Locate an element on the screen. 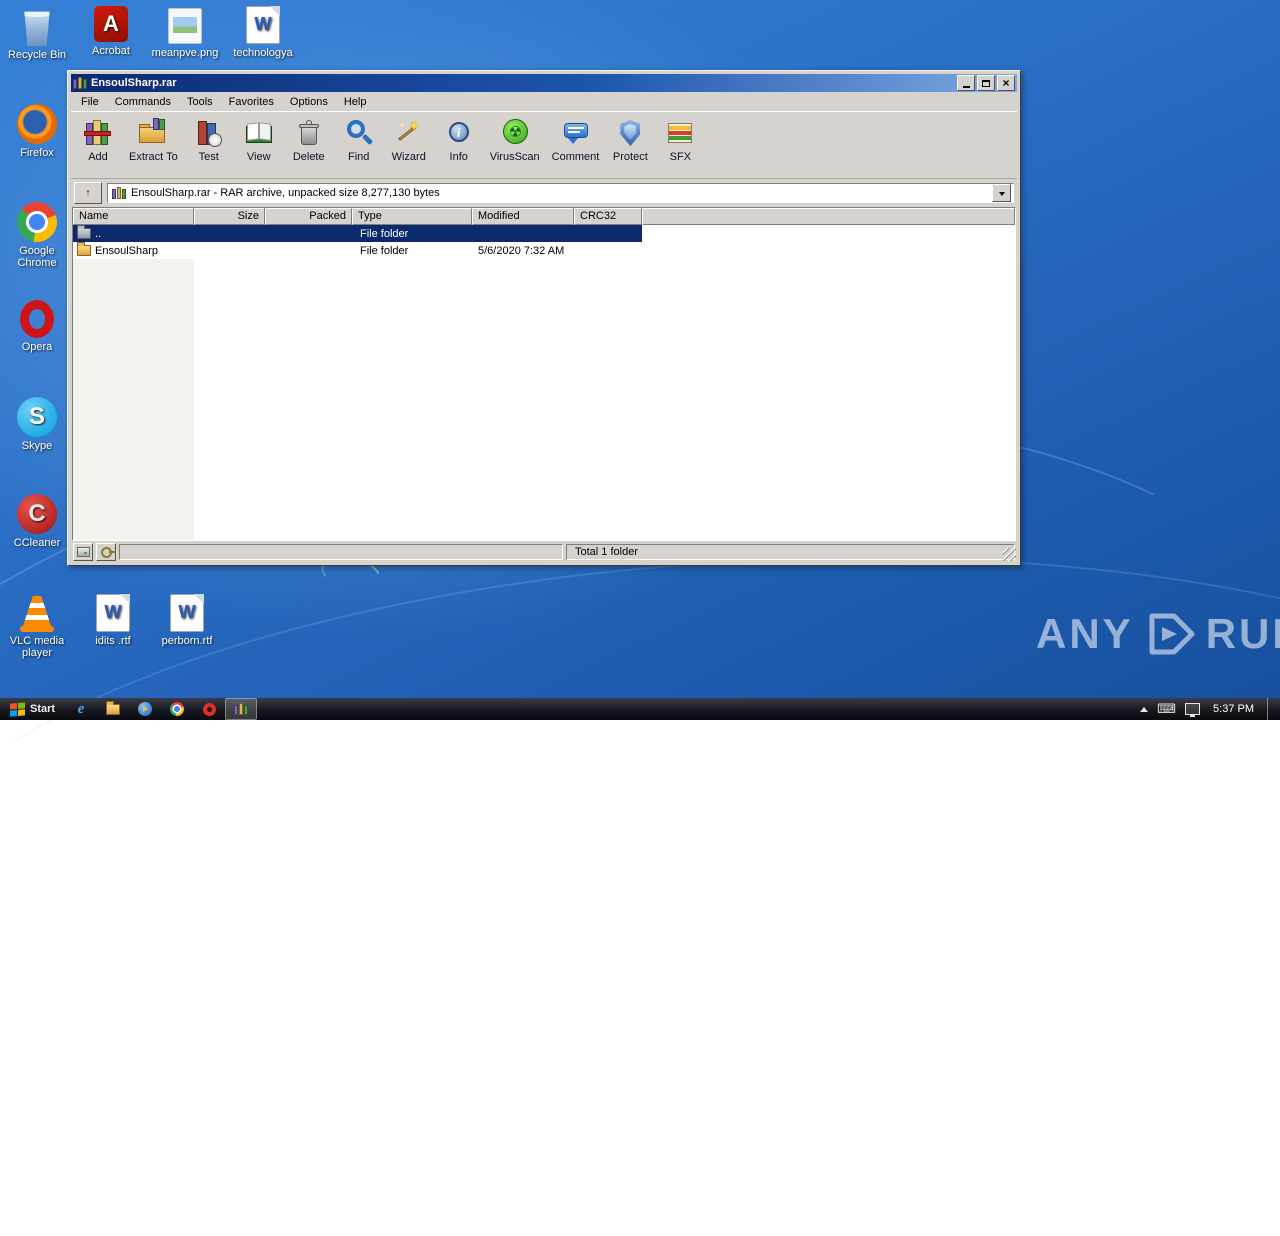 This screenshot has height=1236, width=1280. resize-grip is located at coordinates (1009, 554).